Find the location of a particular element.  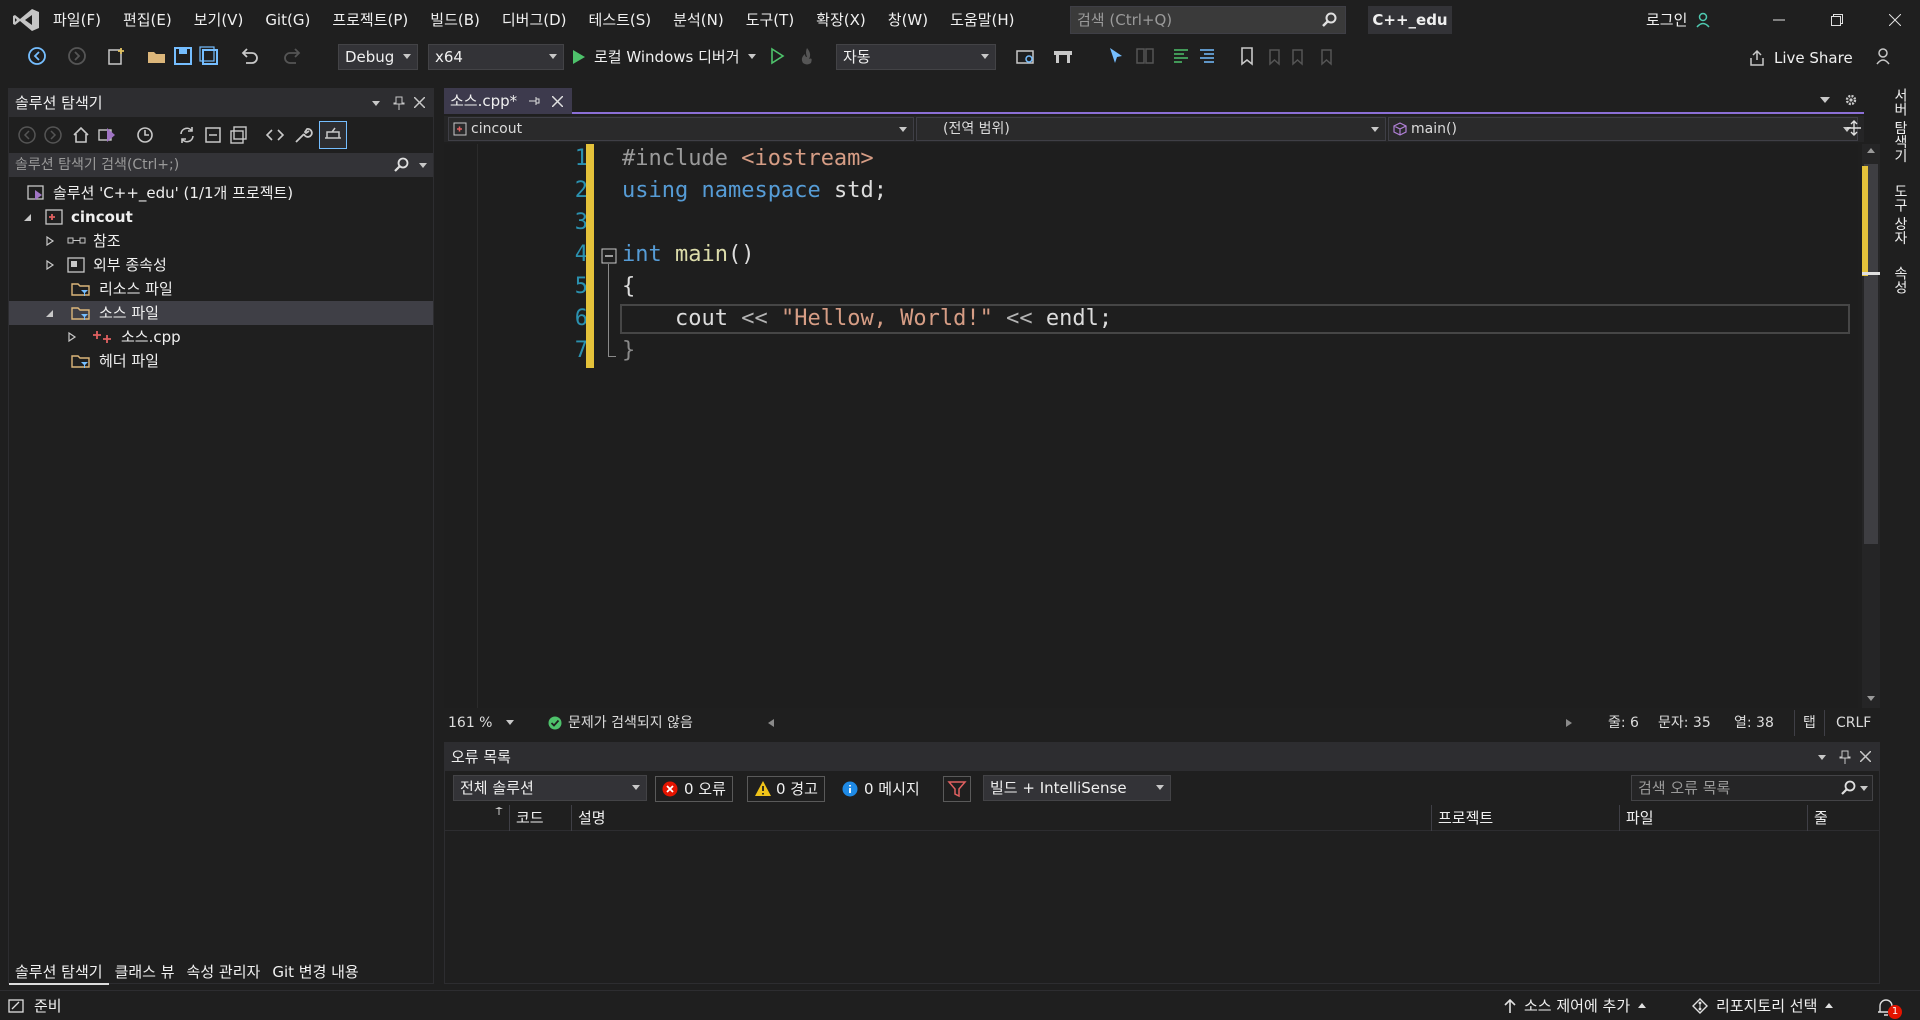

column-header-file: 파일 is located at coordinates (1713, 818).